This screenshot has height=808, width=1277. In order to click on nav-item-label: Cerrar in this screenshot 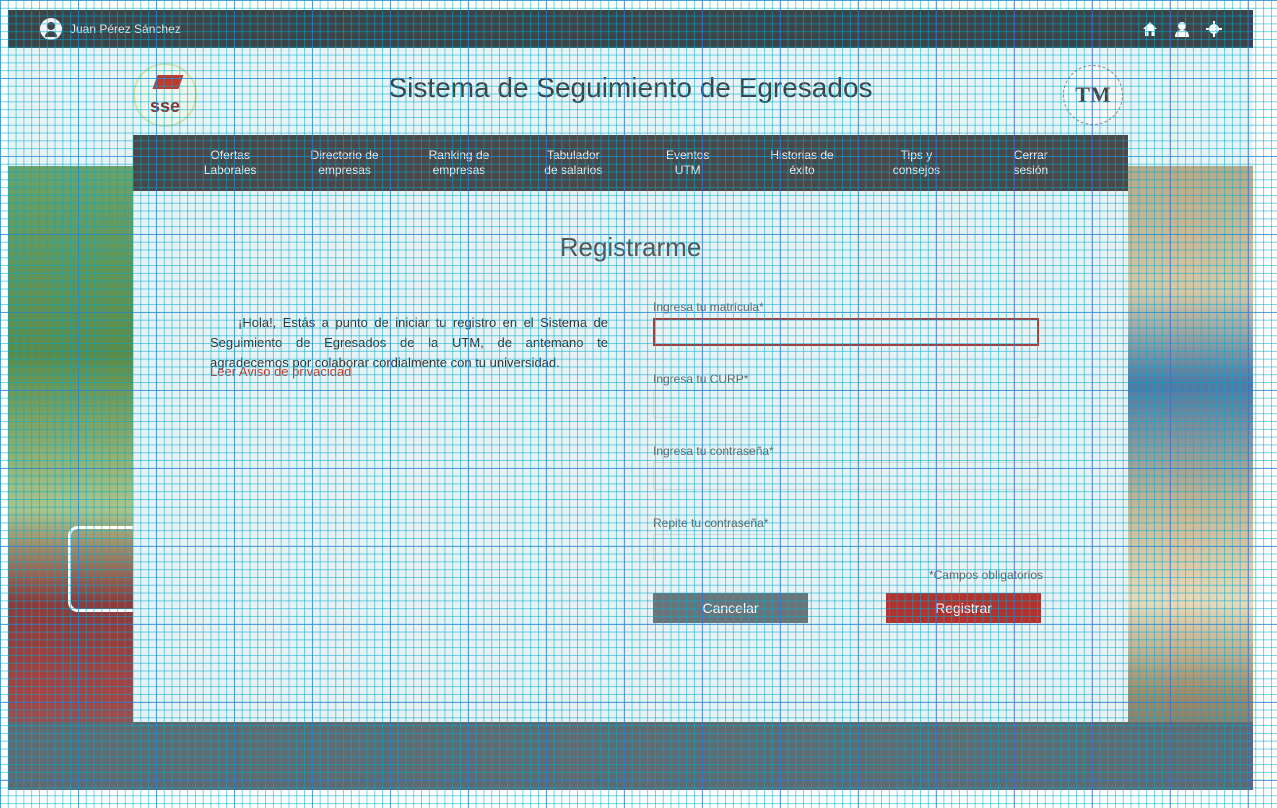, I will do `click(1030, 155)`.